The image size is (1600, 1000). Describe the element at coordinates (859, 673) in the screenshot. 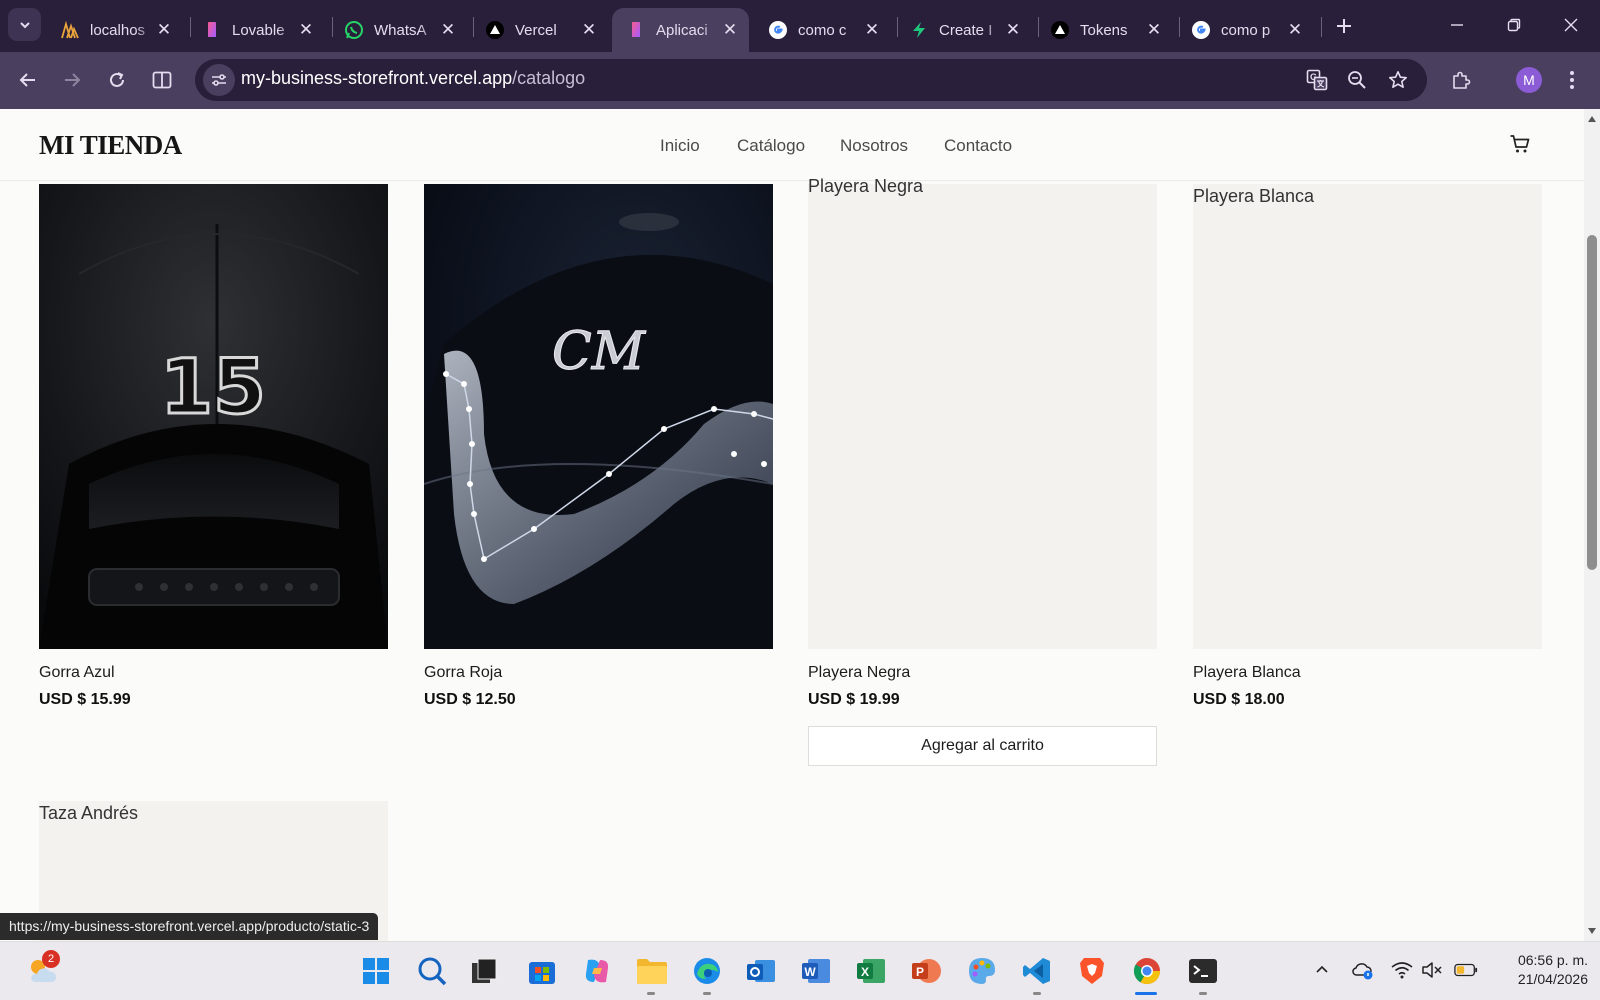

I see `product-name: Playera Negra` at that location.